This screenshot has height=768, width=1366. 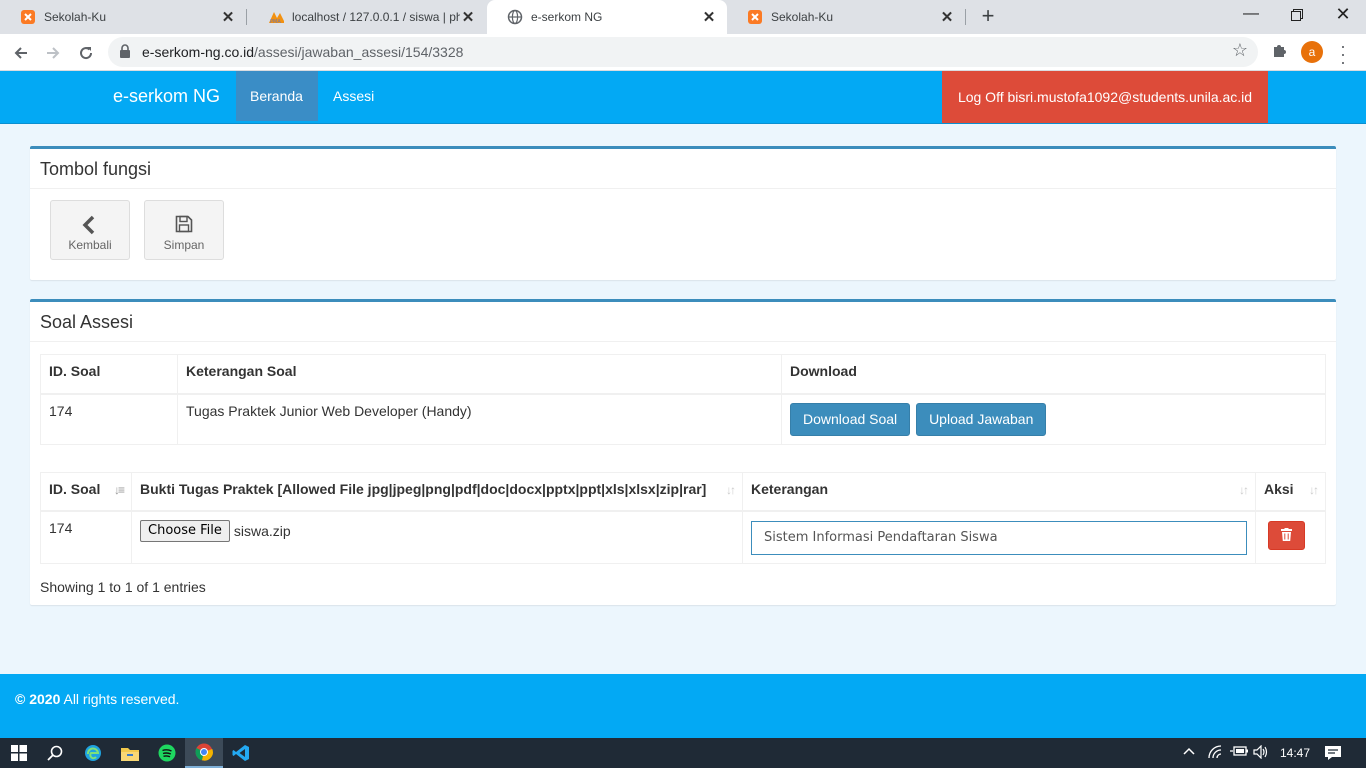 What do you see at coordinates (1343, 54) in the screenshot?
I see `browser-menu-icon: · · ·` at bounding box center [1343, 54].